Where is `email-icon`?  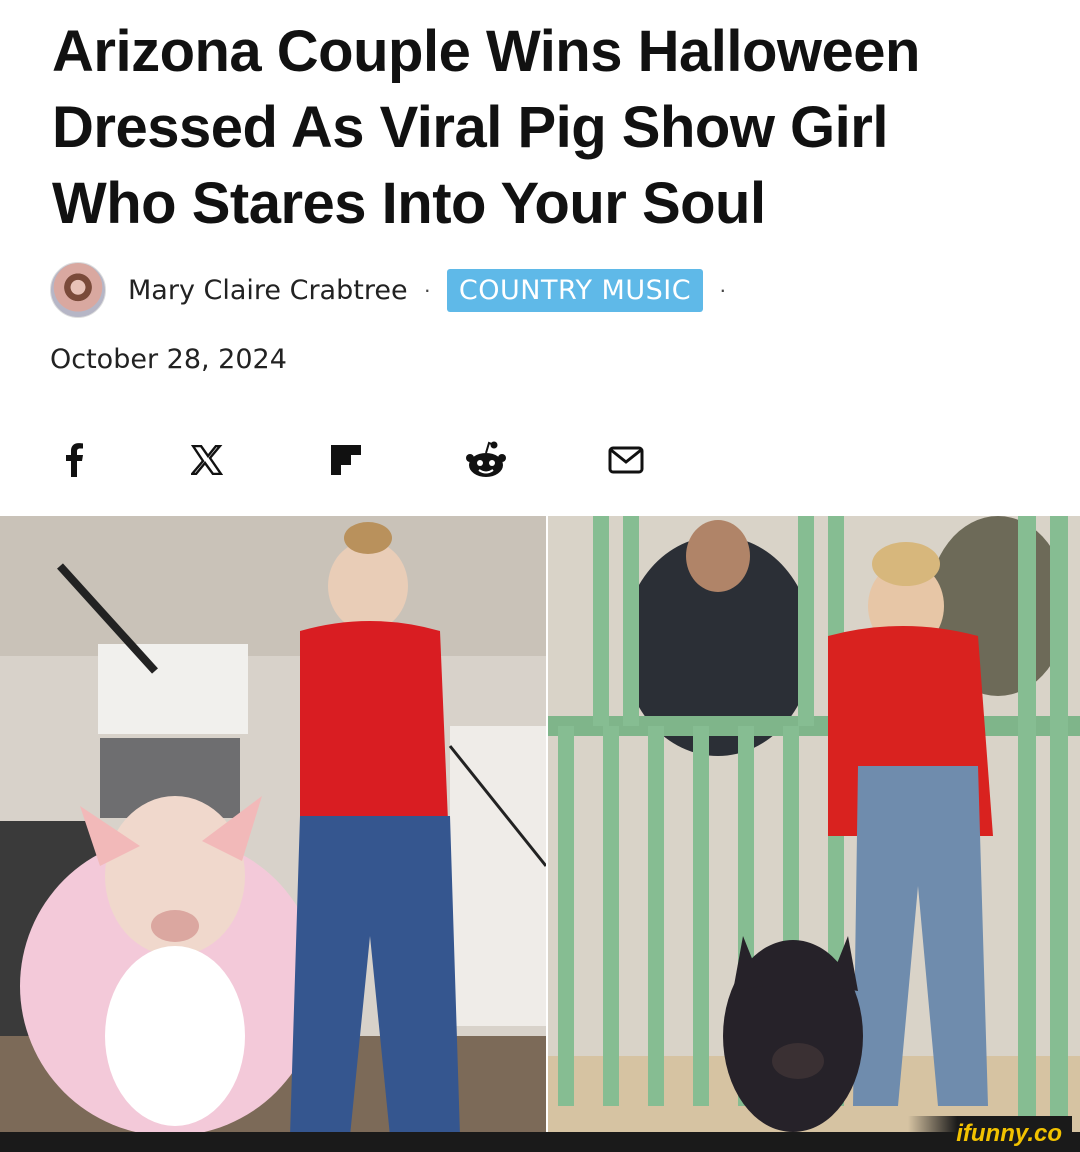 email-icon is located at coordinates (626, 460).